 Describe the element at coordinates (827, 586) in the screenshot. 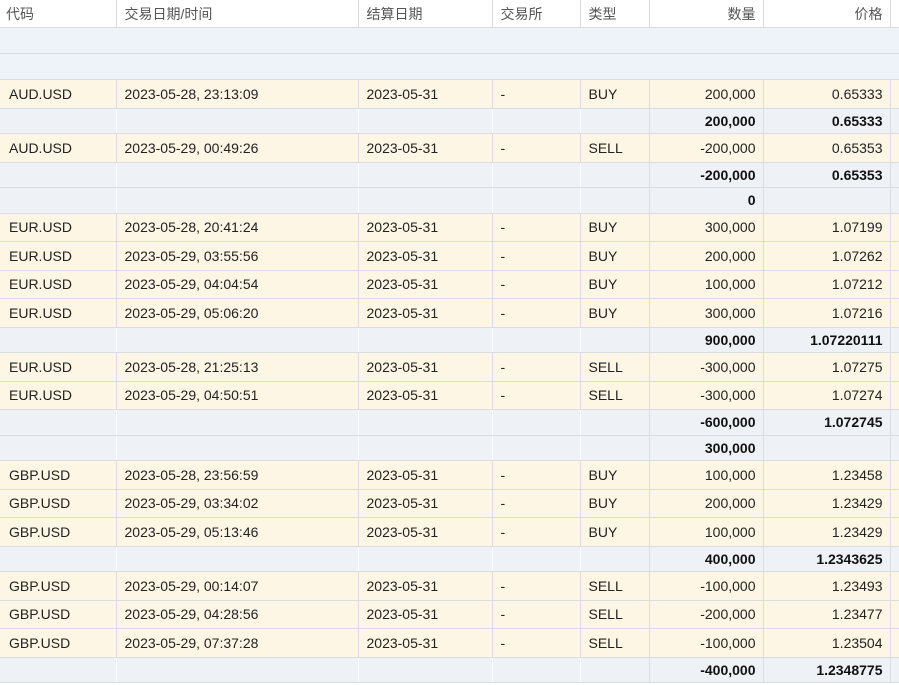

I see `price-cell: 1.23493` at that location.